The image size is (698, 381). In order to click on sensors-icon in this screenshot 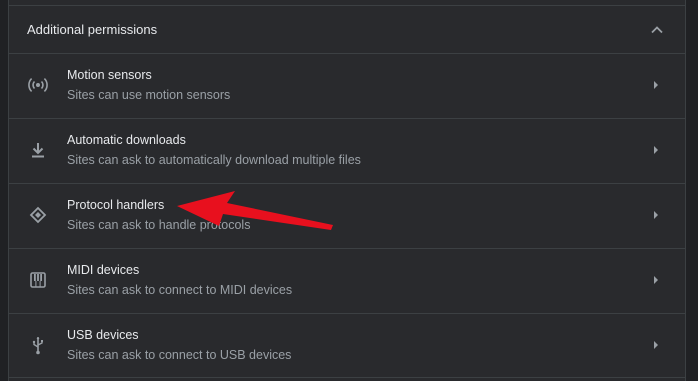, I will do `click(38, 85)`.